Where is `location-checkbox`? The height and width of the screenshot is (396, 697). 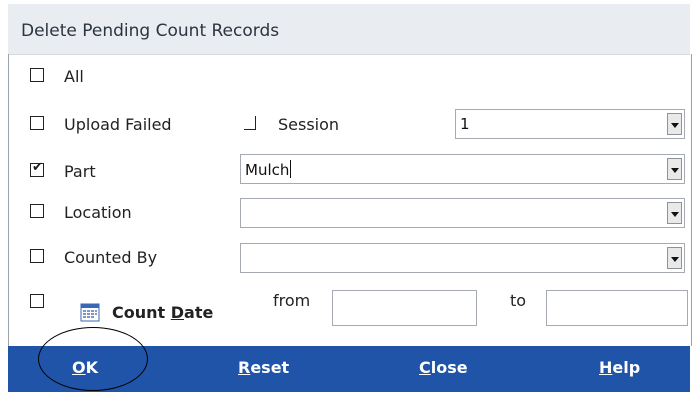
location-checkbox is located at coordinates (37, 211).